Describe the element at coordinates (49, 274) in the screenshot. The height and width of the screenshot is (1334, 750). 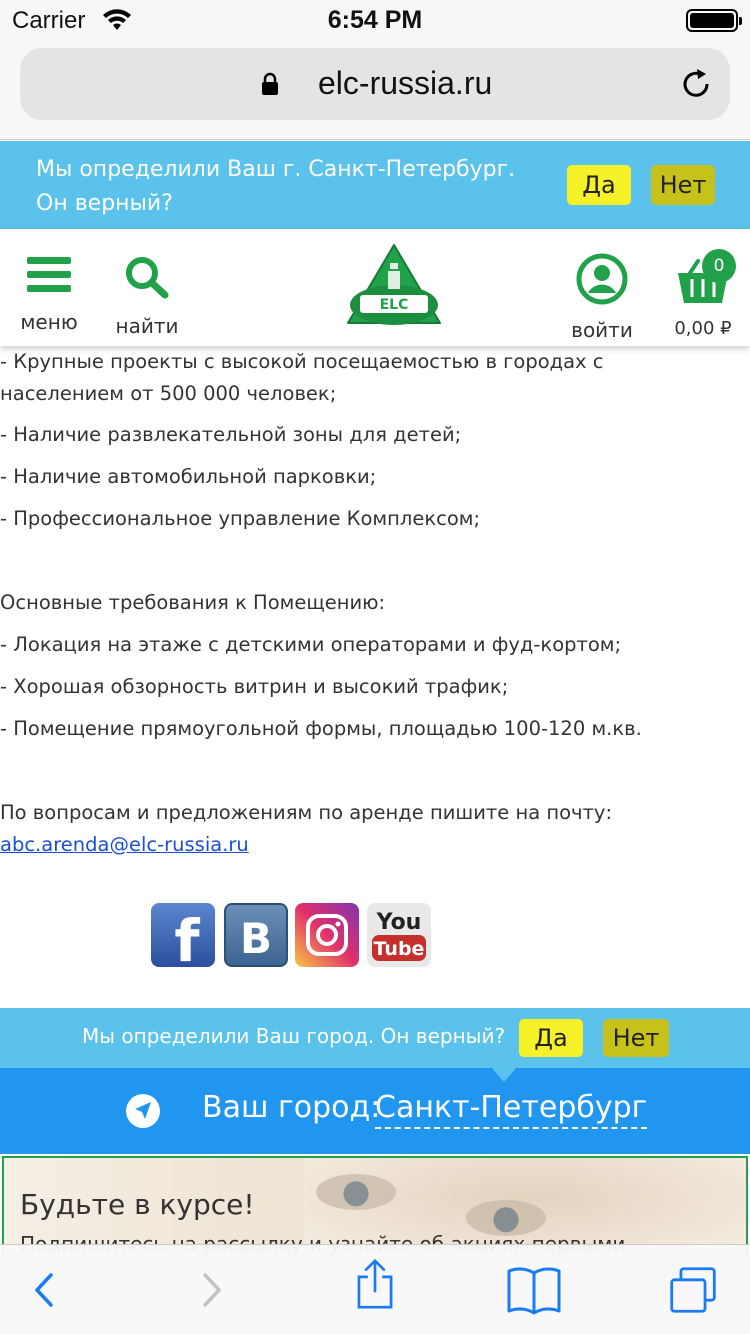
I see `hamburger-icon` at that location.